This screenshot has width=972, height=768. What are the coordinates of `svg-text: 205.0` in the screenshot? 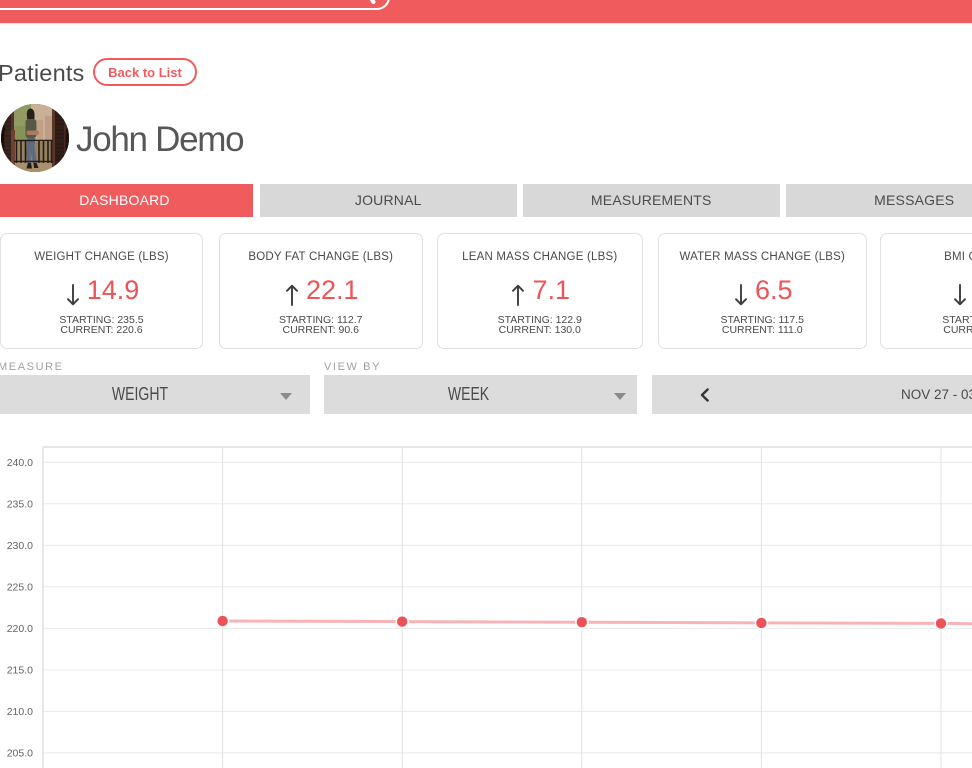 It's located at (20, 754).